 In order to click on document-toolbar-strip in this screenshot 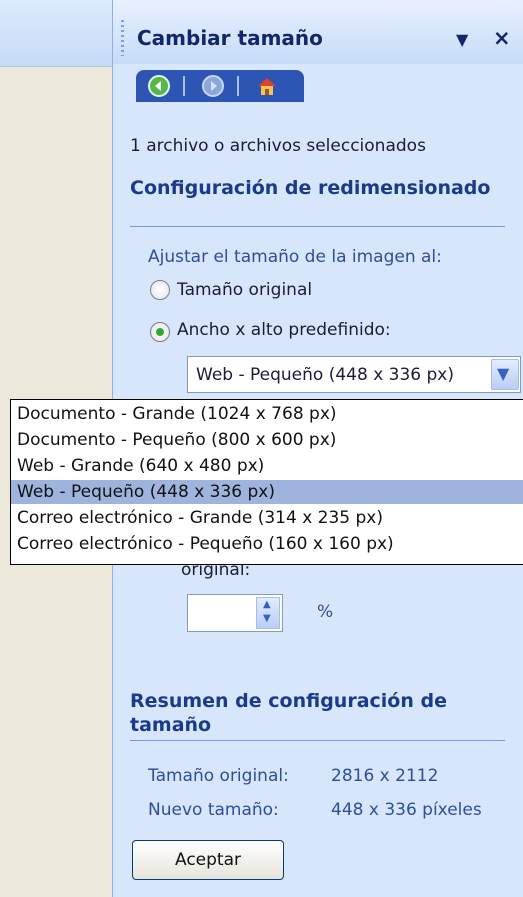, I will do `click(56, 33)`.